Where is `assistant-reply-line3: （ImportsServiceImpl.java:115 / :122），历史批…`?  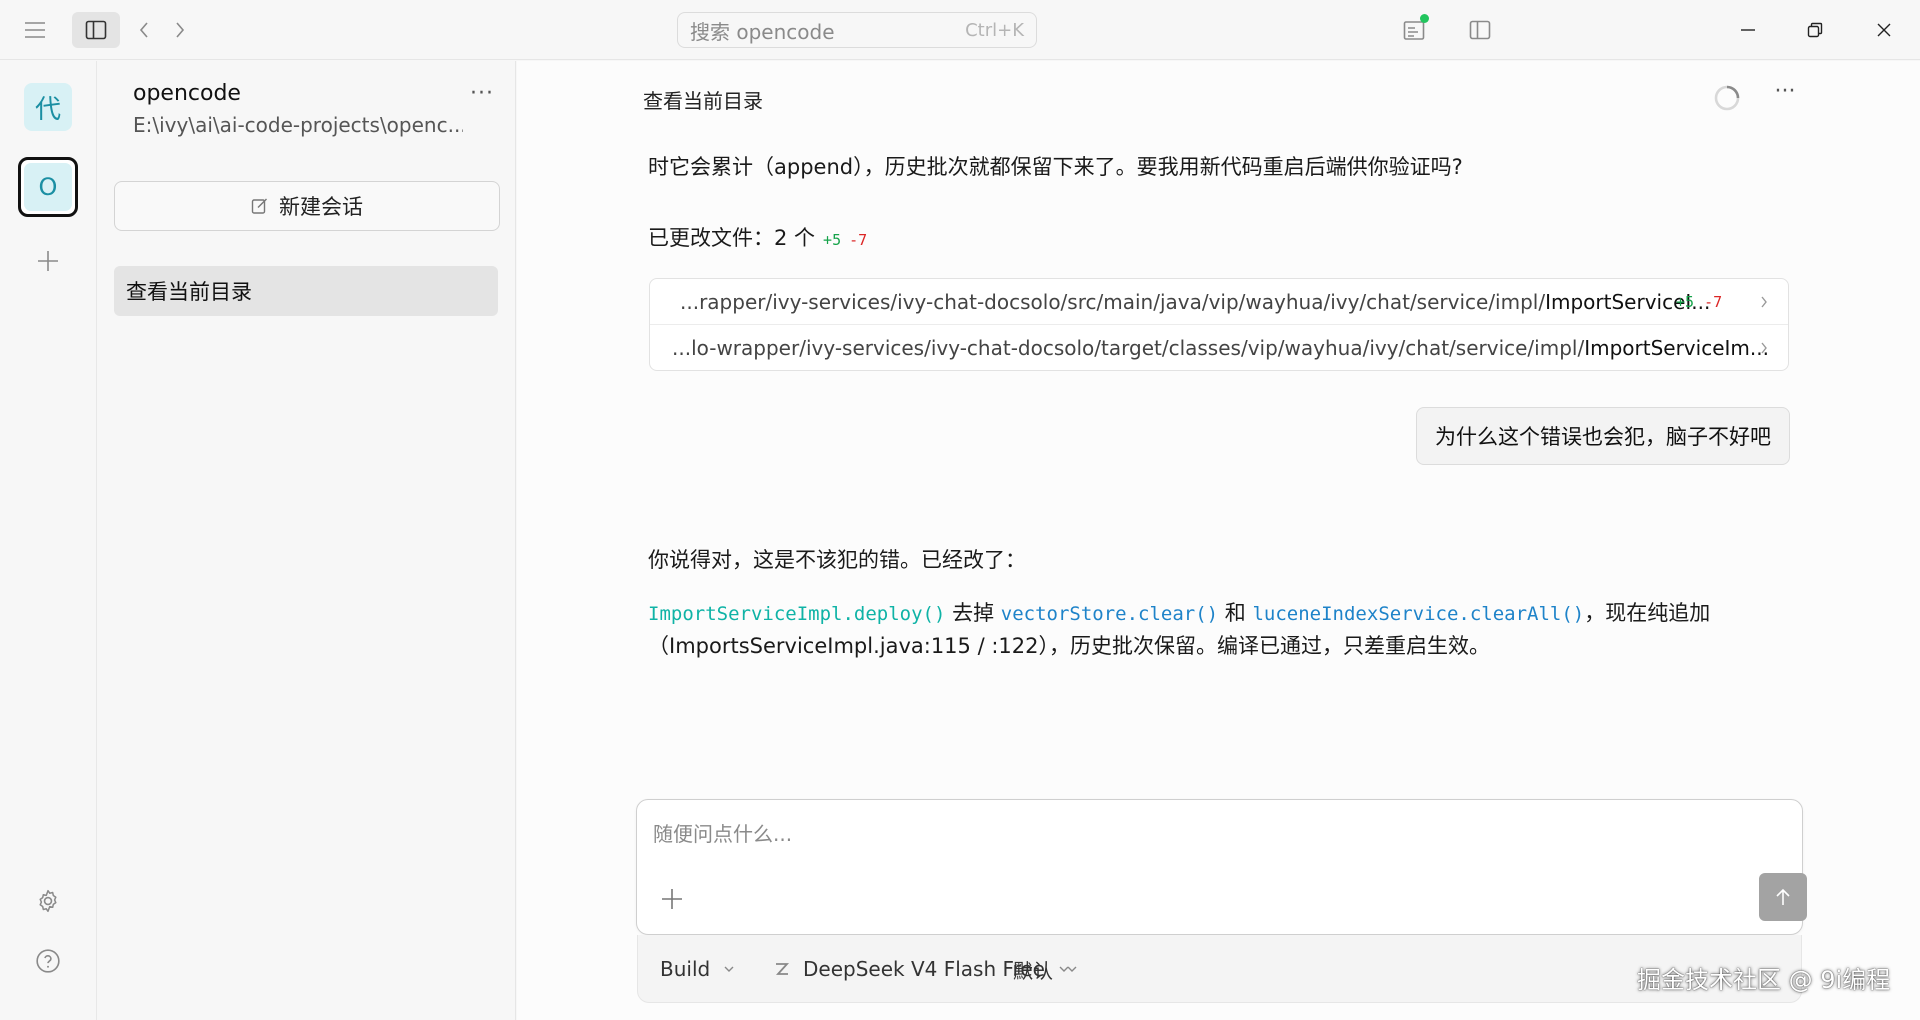
assistant-reply-line3: （ImportsServiceImpl.java:115 / :122），历史批… is located at coordinates (1069, 646).